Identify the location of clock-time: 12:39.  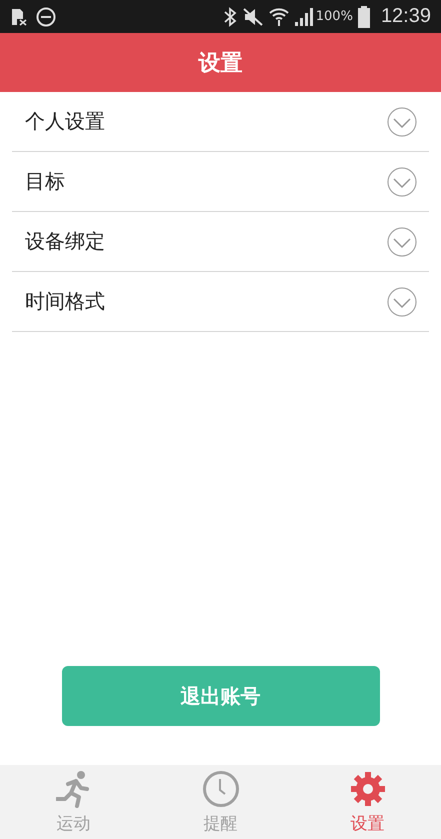
(405, 16).